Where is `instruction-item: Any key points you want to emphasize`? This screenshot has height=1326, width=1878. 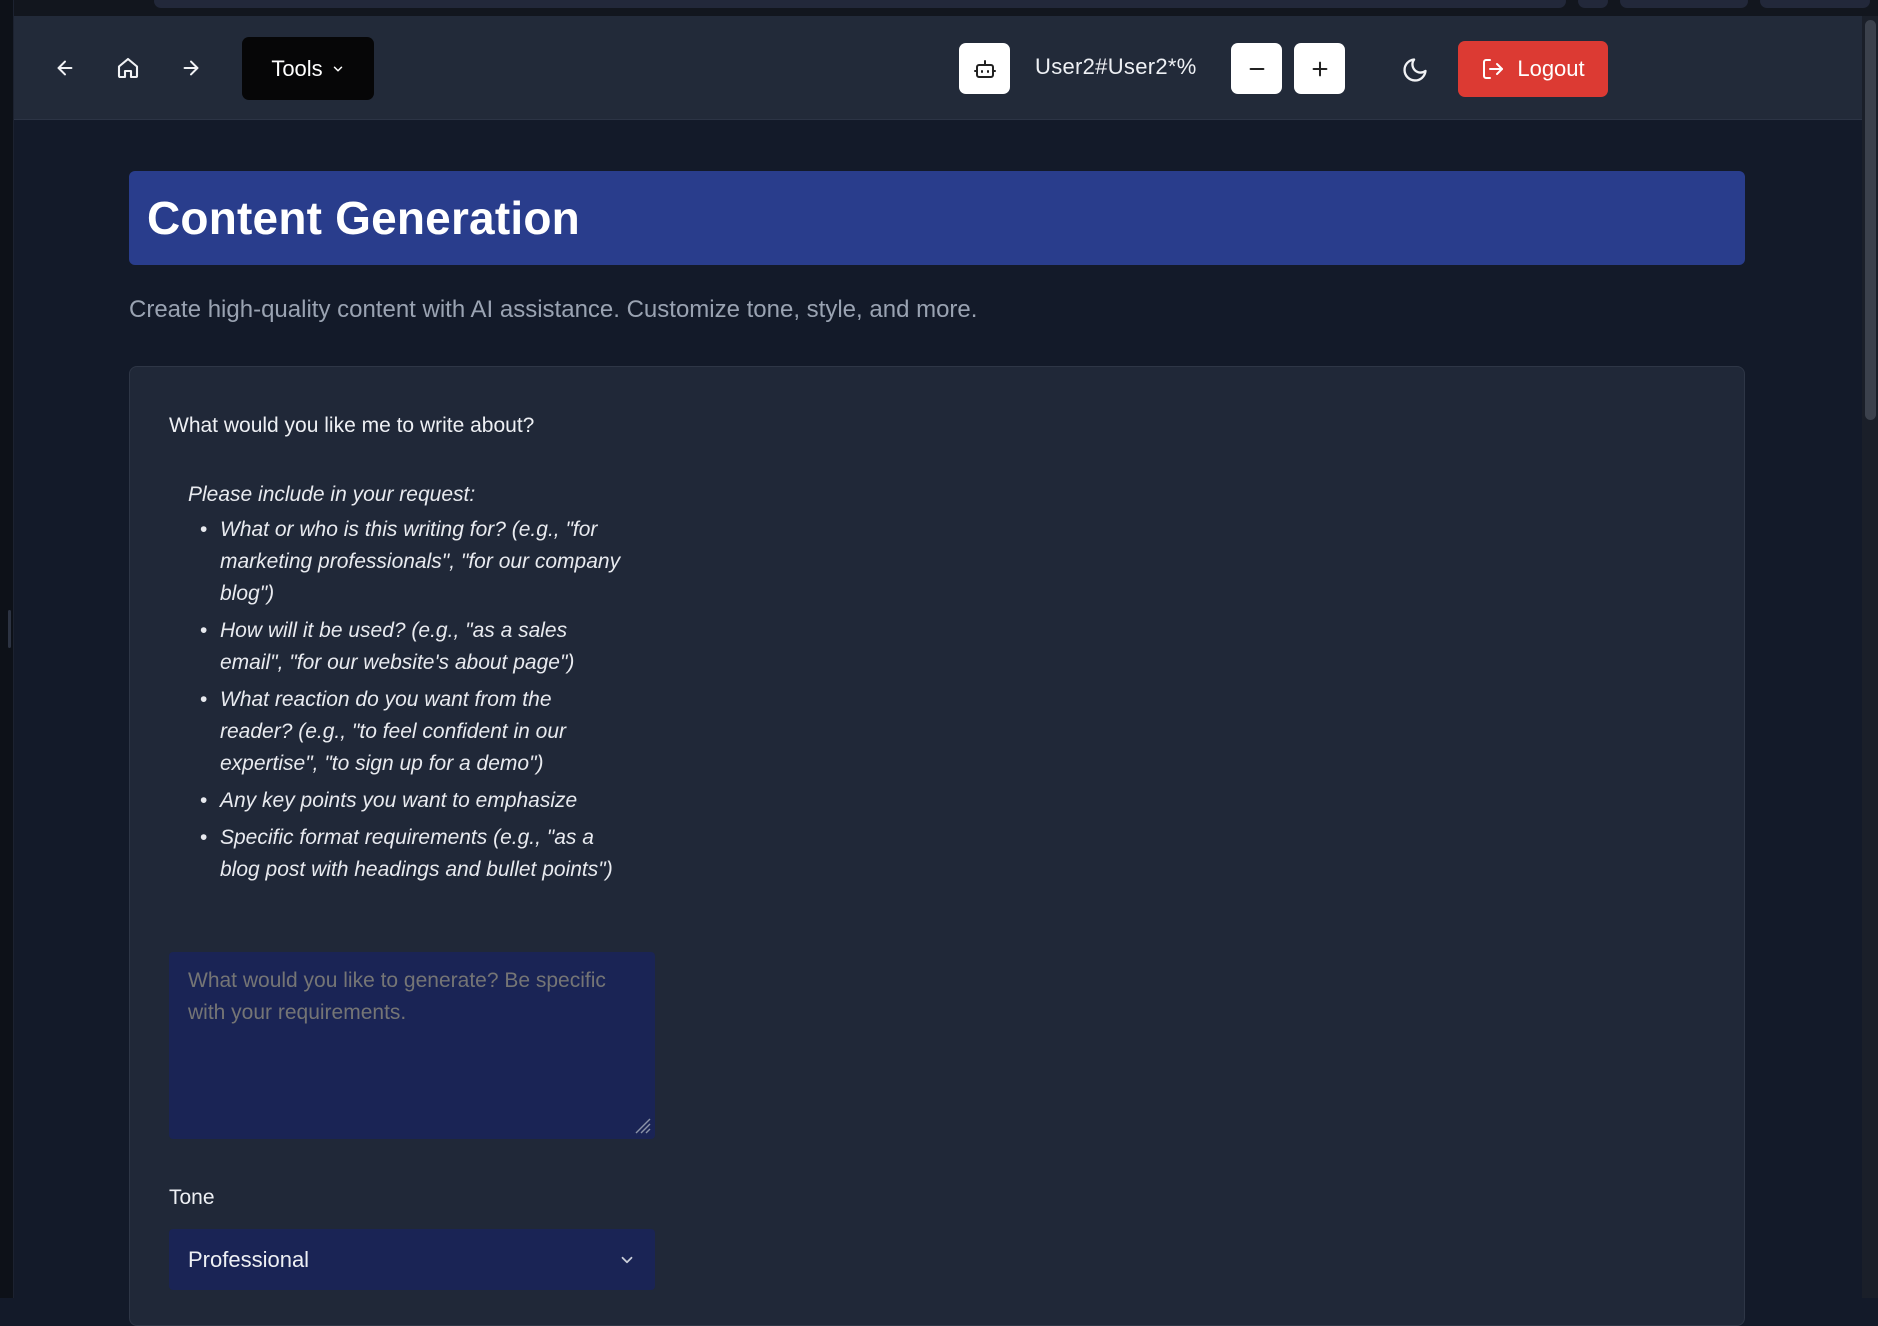
instruction-item: Any key points you want to emphasize is located at coordinates (408, 801).